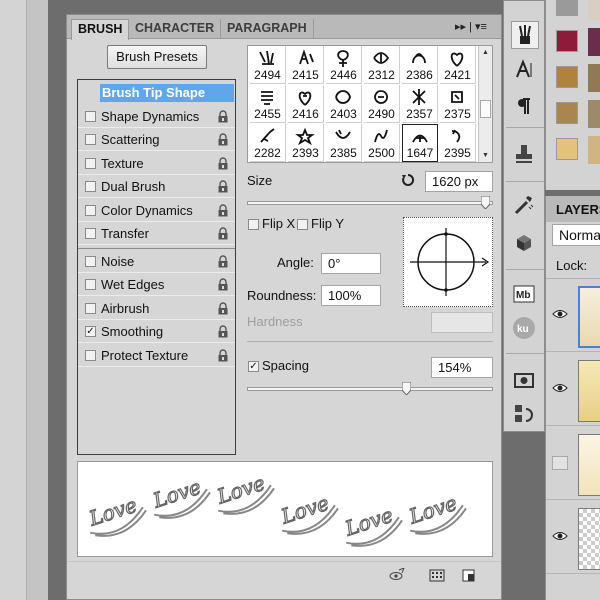 This screenshot has height=600, width=600. Describe the element at coordinates (351, 295) in the screenshot. I see `roundness-input: 100%` at that location.